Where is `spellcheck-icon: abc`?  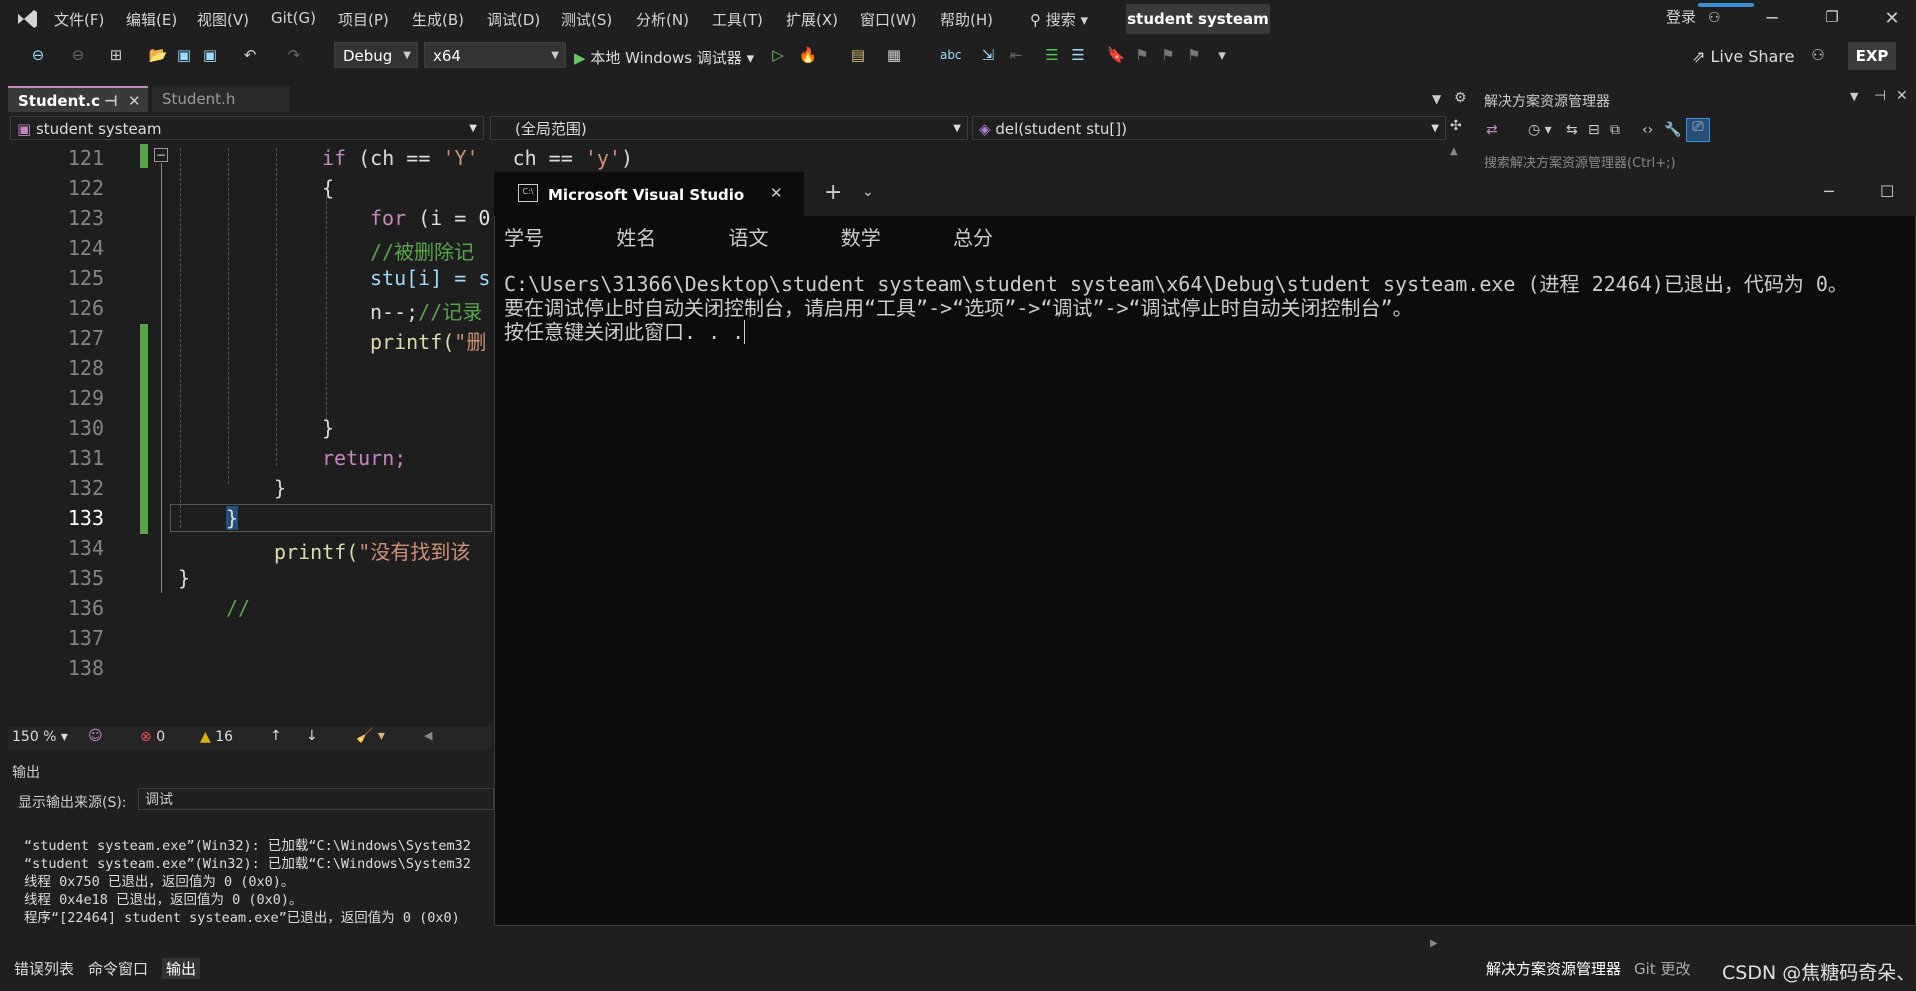 spellcheck-icon: abc is located at coordinates (951, 55).